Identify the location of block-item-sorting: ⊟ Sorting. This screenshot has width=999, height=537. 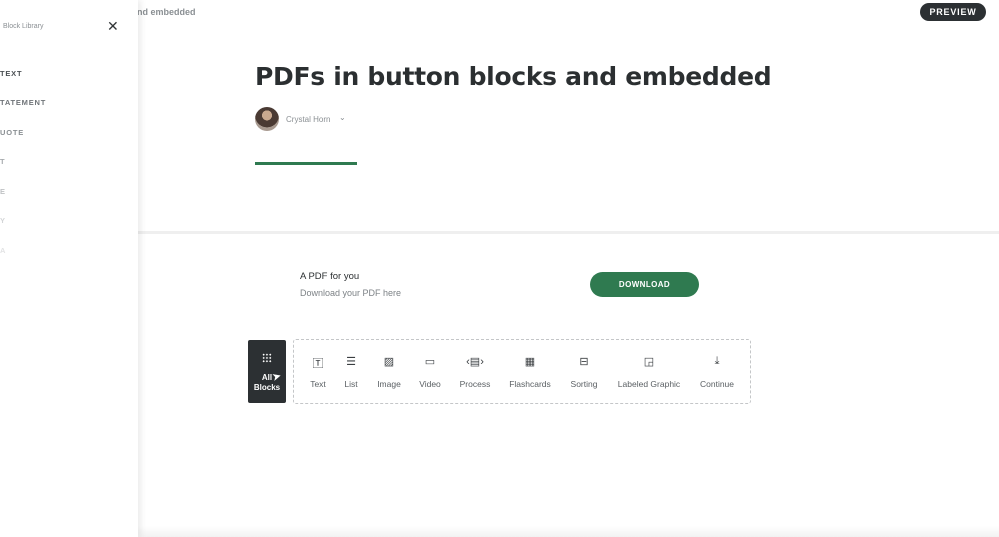
(584, 371).